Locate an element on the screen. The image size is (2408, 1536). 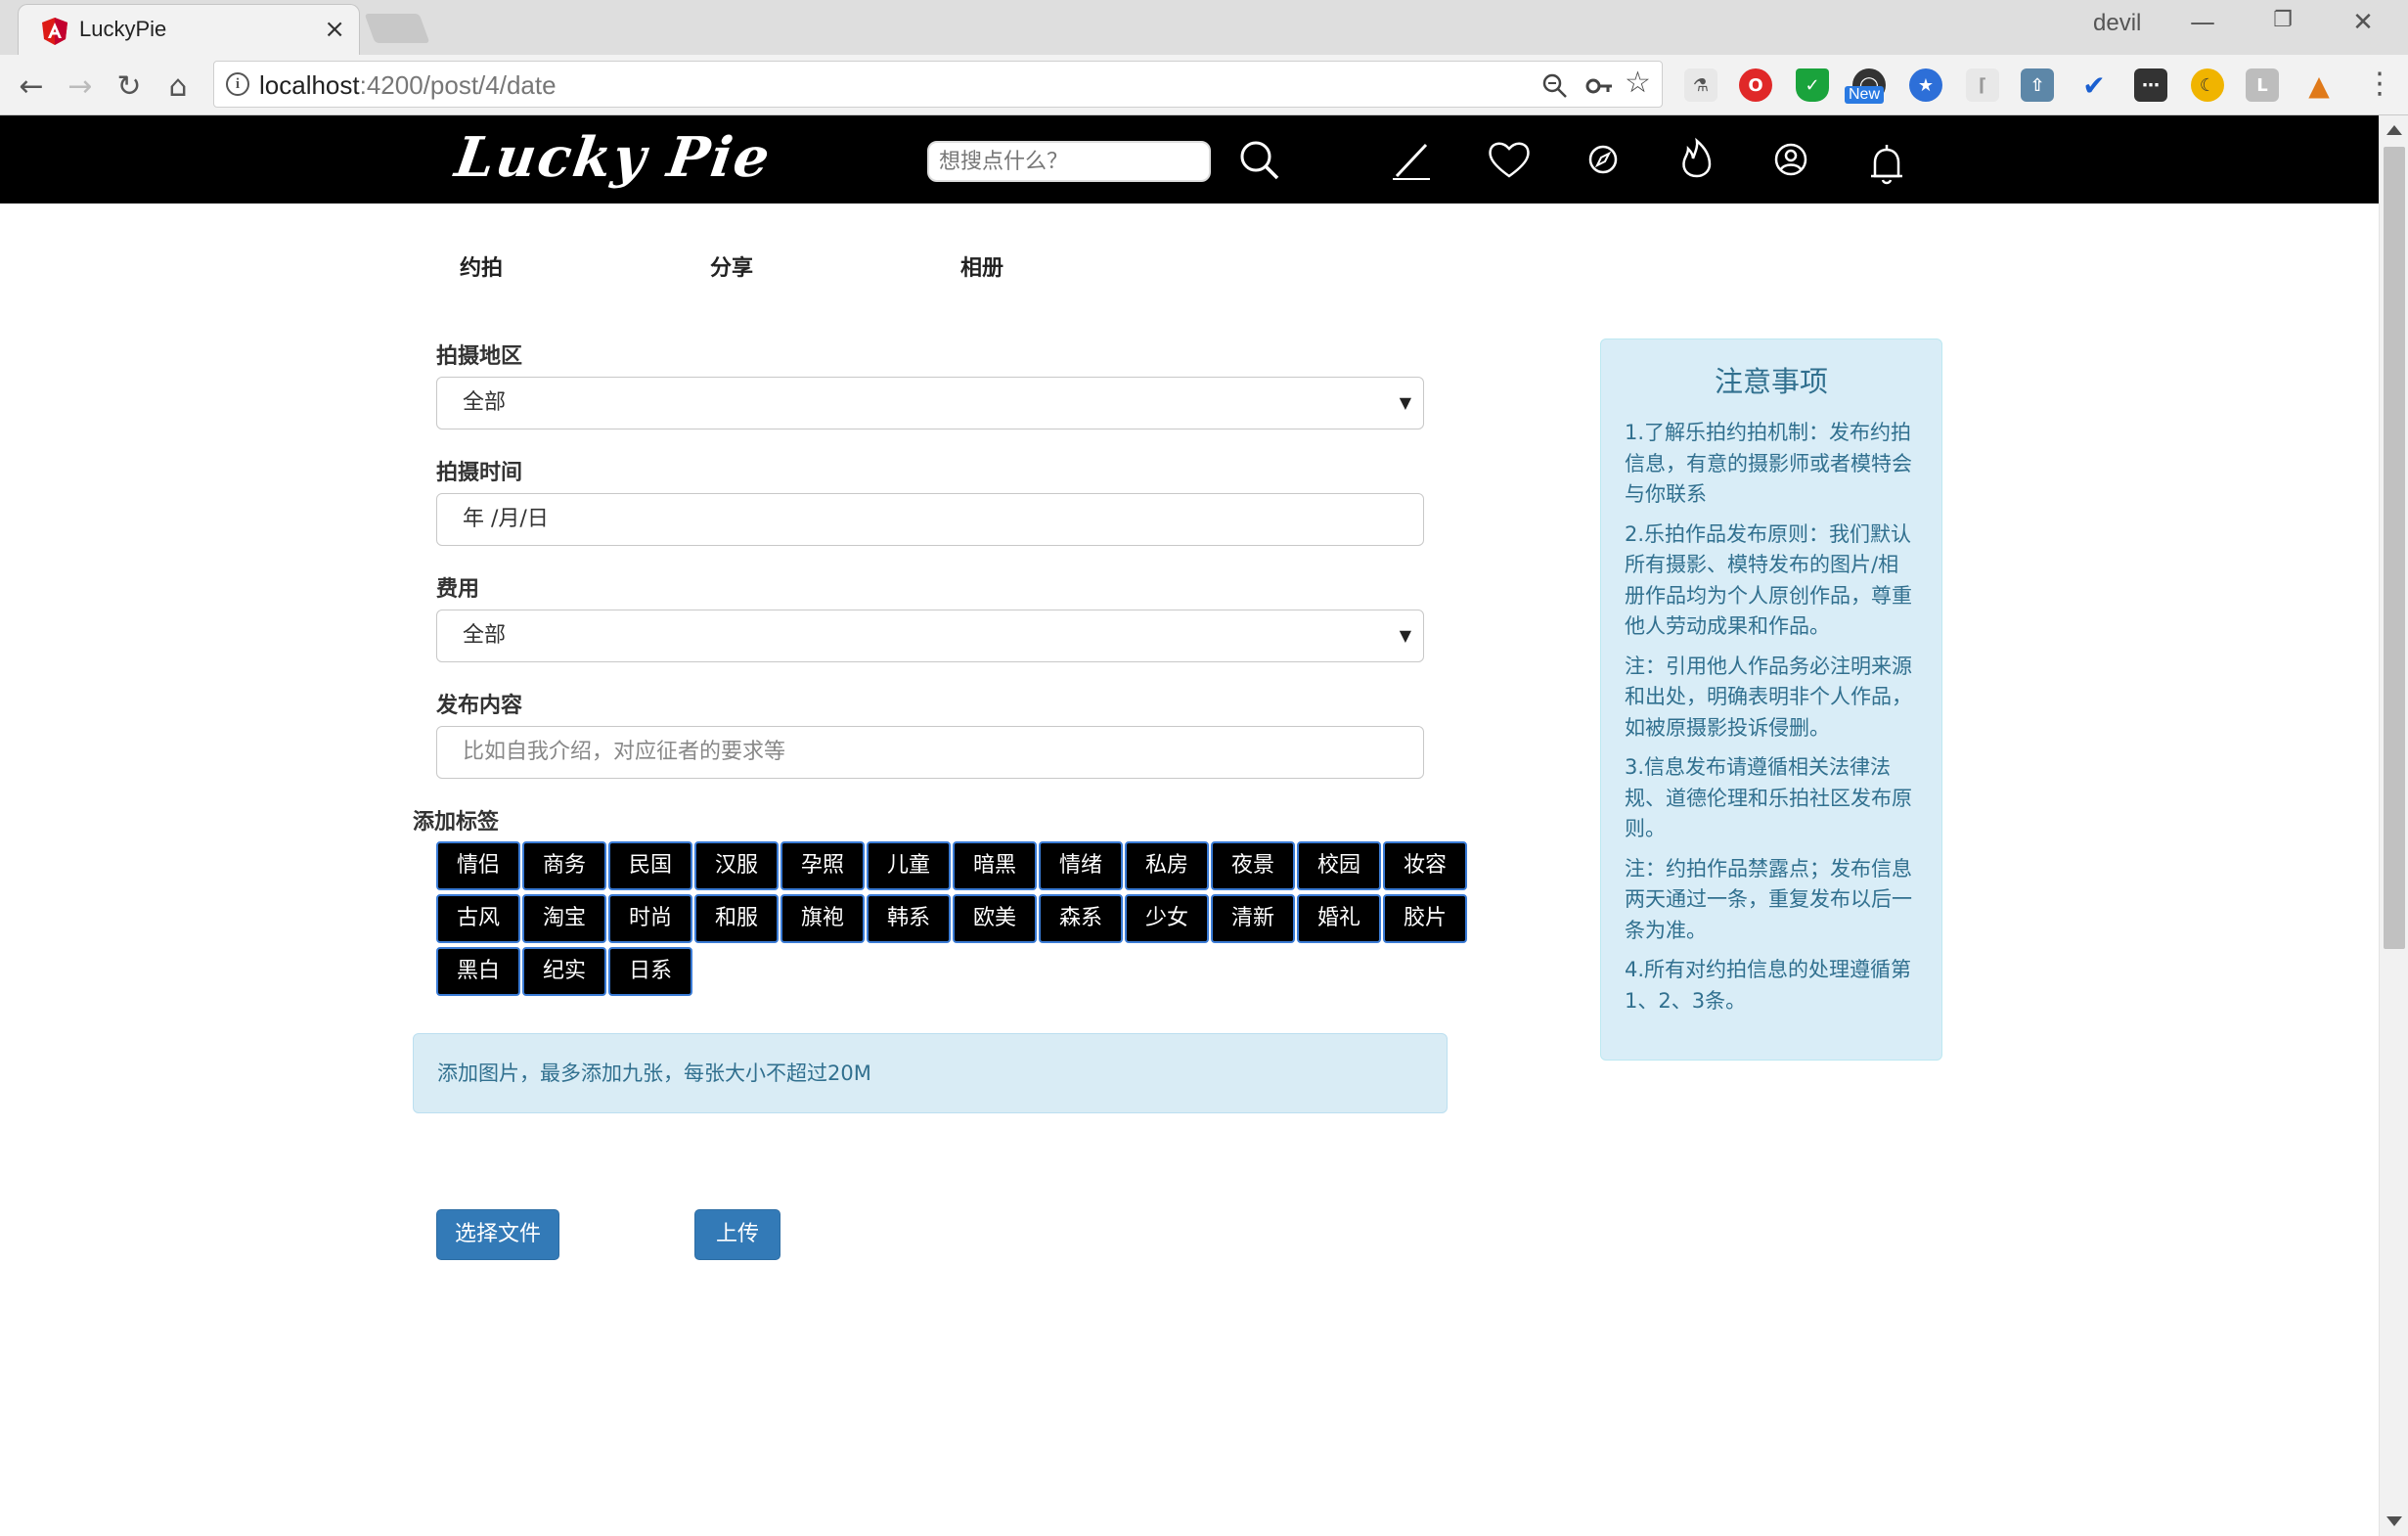
tag-button: 和服 is located at coordinates (736, 918).